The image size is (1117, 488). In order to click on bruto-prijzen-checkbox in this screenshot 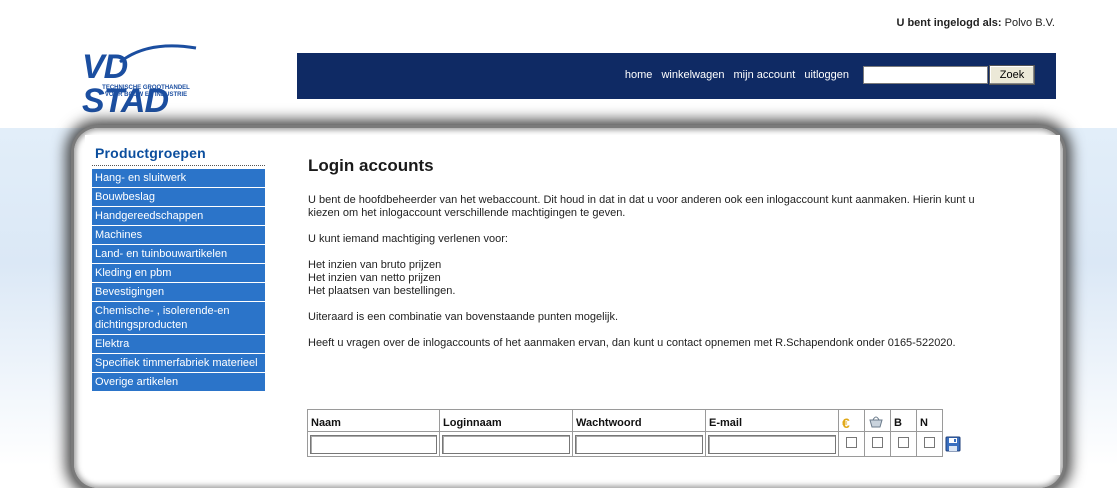, I will do `click(851, 442)`.